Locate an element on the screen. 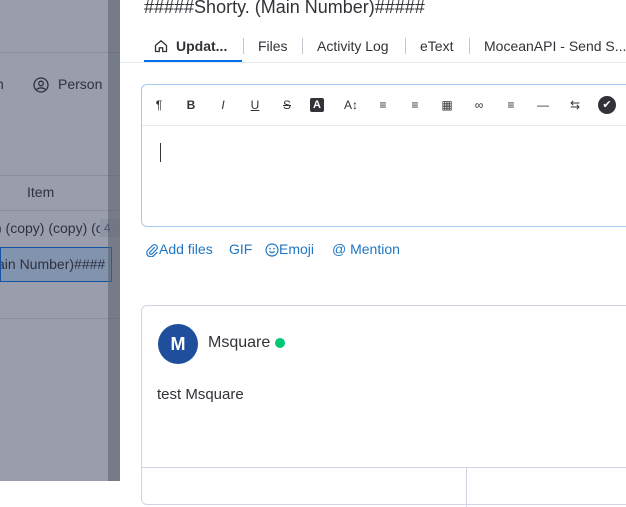 Image resolution: width=626 pixels, height=507 pixels. tab-etext: eText is located at coordinates (436, 46).